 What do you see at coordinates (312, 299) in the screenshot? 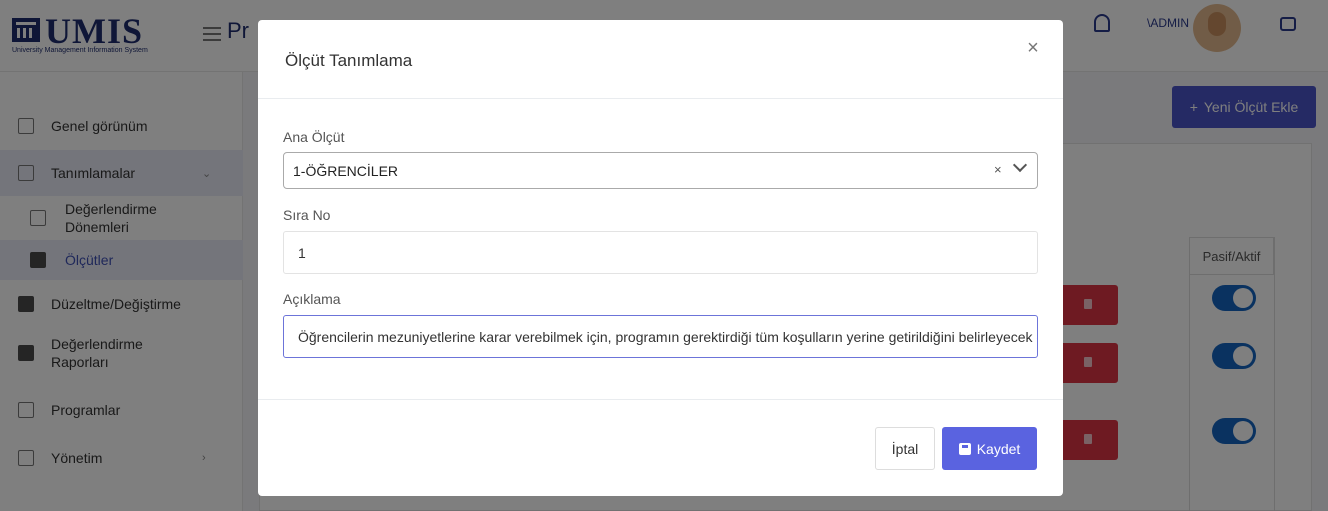
I see `aciklama-label: Açıklama` at bounding box center [312, 299].